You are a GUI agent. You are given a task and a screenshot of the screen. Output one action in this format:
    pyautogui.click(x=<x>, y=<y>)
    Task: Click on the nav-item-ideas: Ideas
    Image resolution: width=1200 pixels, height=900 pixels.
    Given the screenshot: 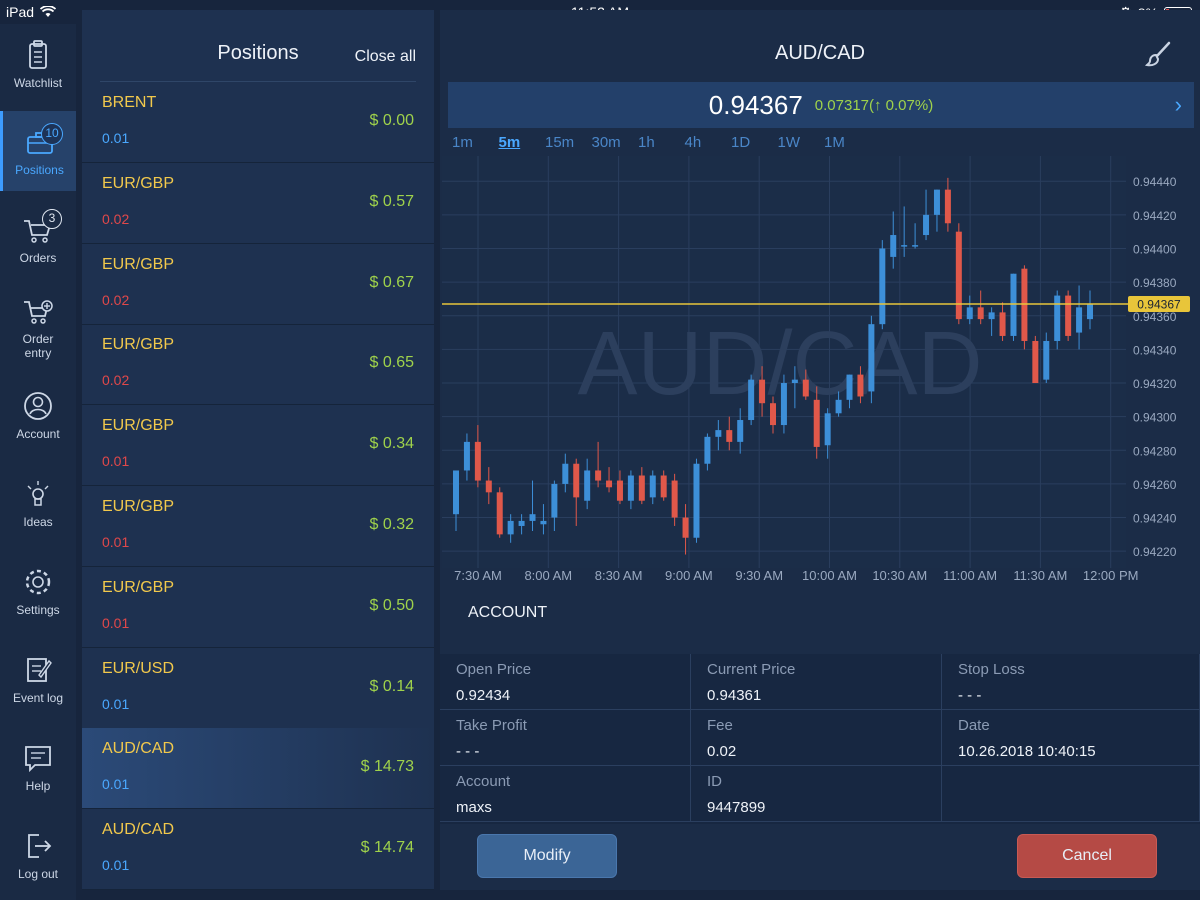 What is the action you would take?
    pyautogui.click(x=38, y=503)
    